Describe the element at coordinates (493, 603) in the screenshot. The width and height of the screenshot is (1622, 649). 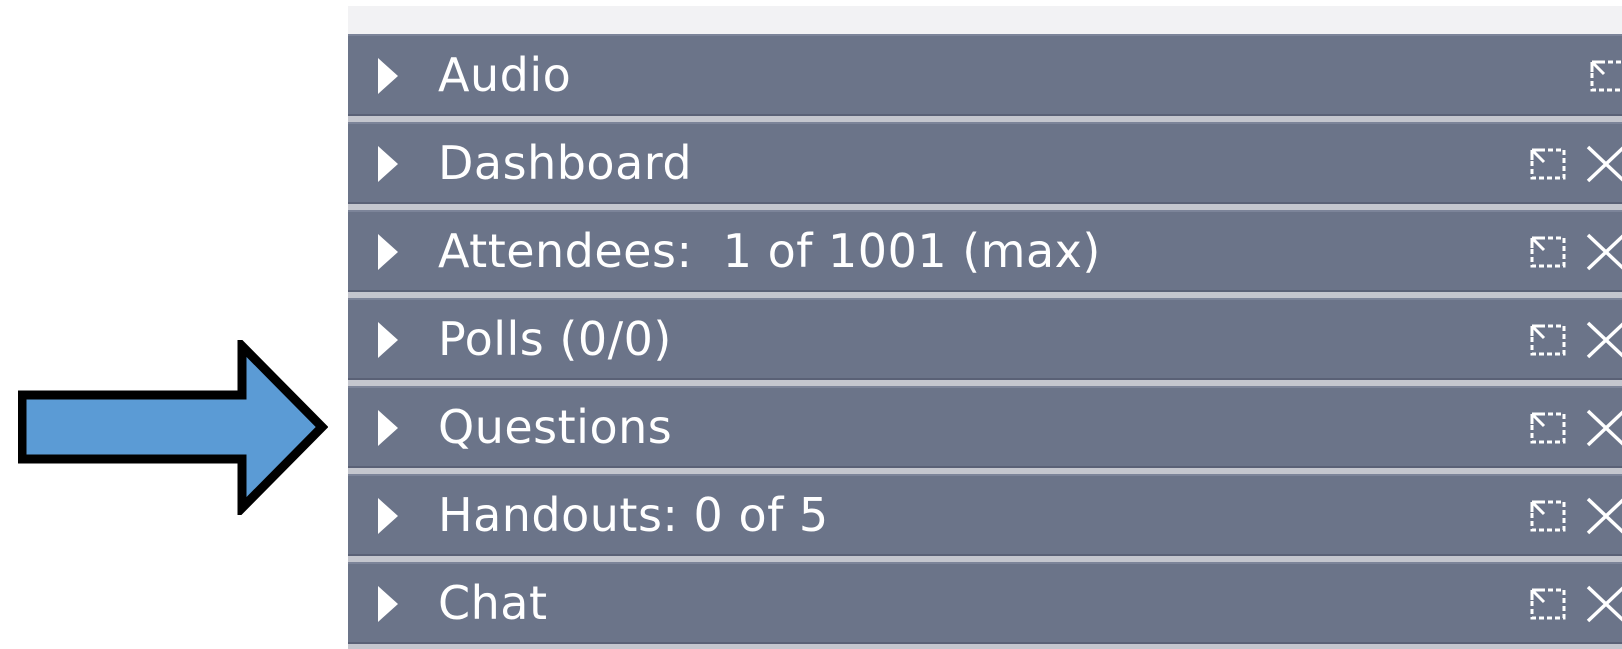
I see `panel-chat-label: Chat` at that location.